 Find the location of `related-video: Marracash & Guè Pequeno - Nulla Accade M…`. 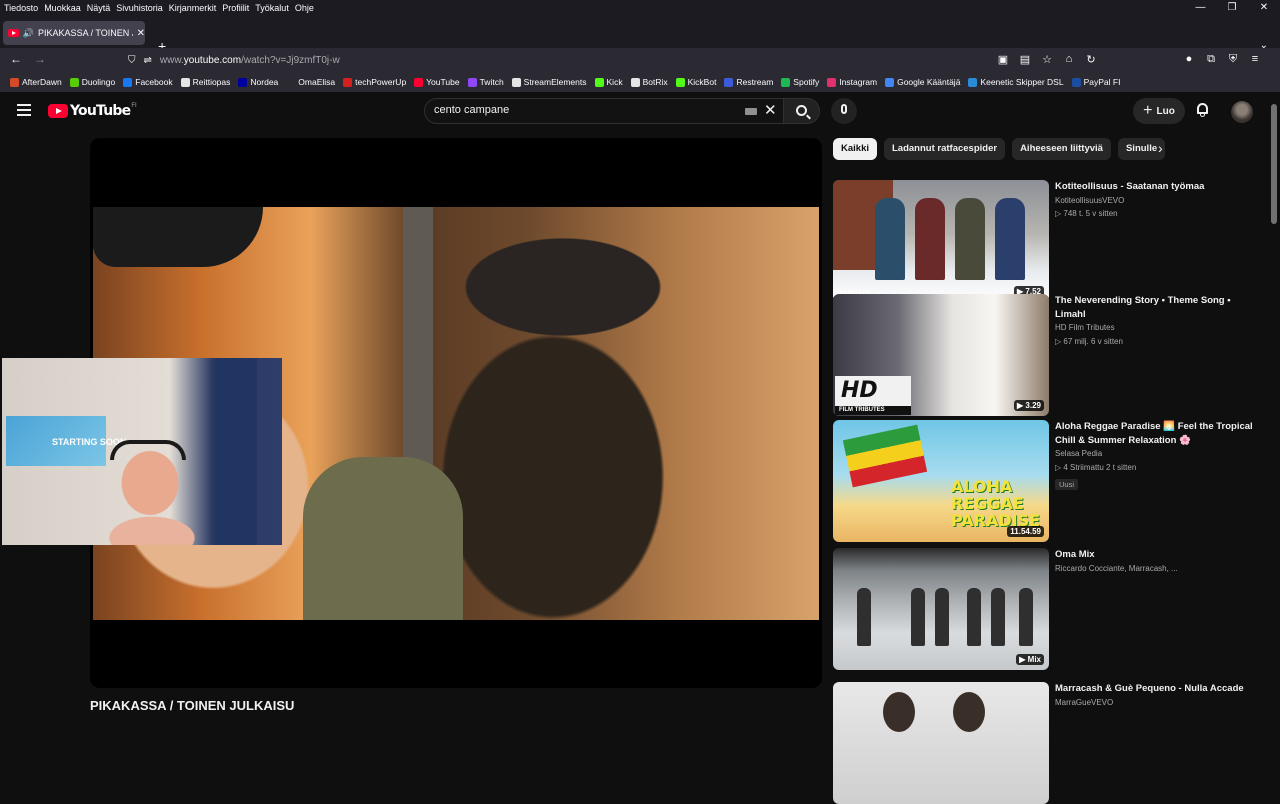

related-video: Marracash & Guè Pequeno - Nulla Accade M… is located at coordinates (1048, 743).